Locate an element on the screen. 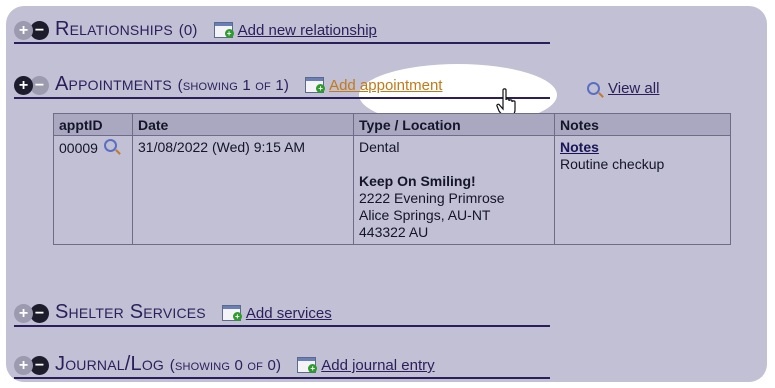 The width and height of the screenshot is (775, 388). add-services-label: Add services is located at coordinates (289, 313).